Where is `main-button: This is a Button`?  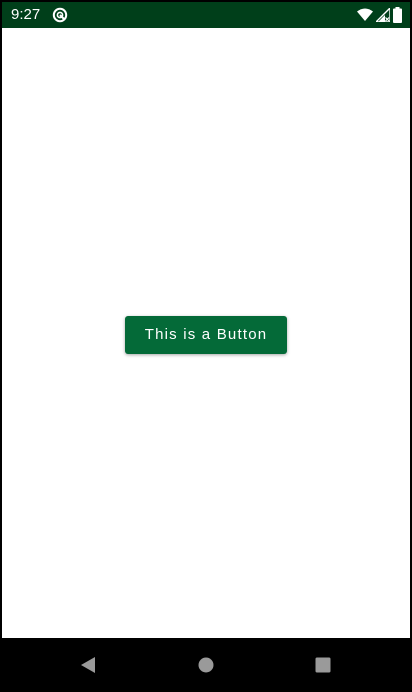
main-button: This is a Button is located at coordinates (206, 335).